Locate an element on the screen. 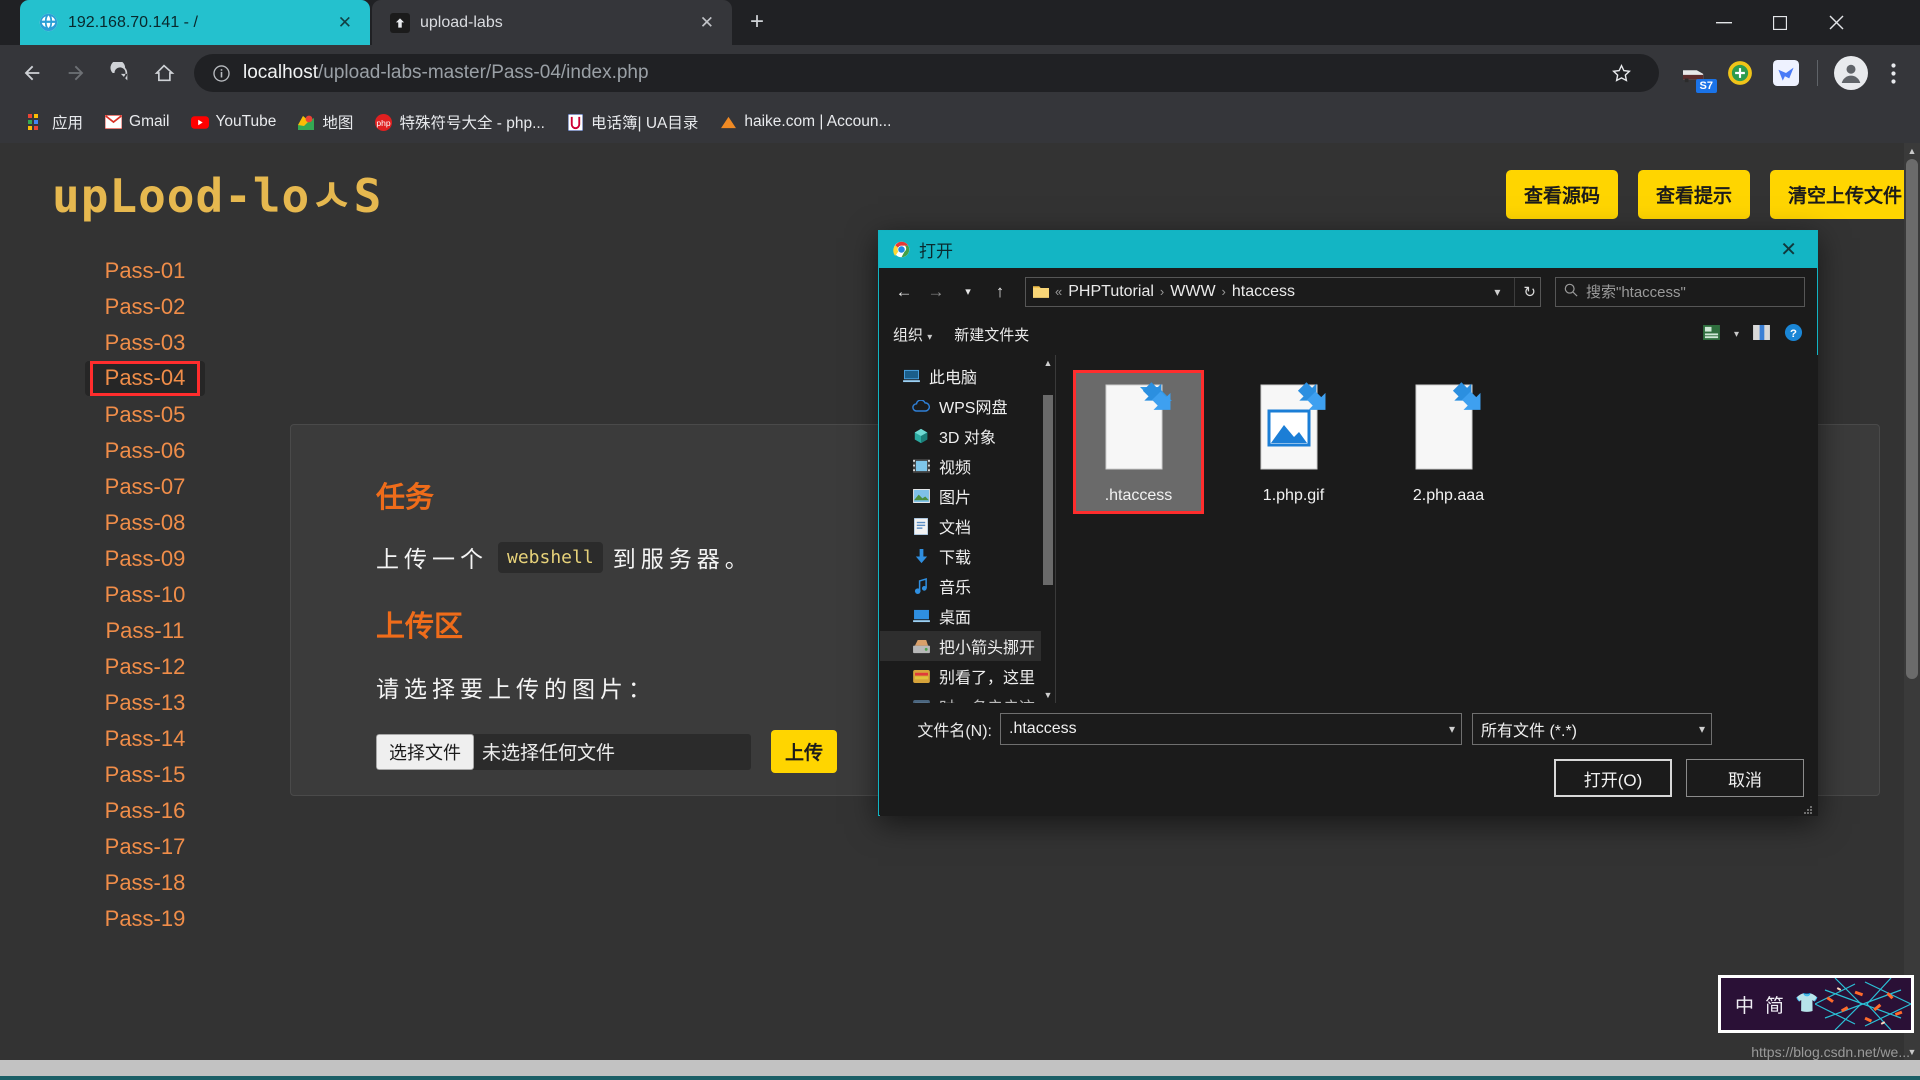  star-icon is located at coordinates (1621, 73).